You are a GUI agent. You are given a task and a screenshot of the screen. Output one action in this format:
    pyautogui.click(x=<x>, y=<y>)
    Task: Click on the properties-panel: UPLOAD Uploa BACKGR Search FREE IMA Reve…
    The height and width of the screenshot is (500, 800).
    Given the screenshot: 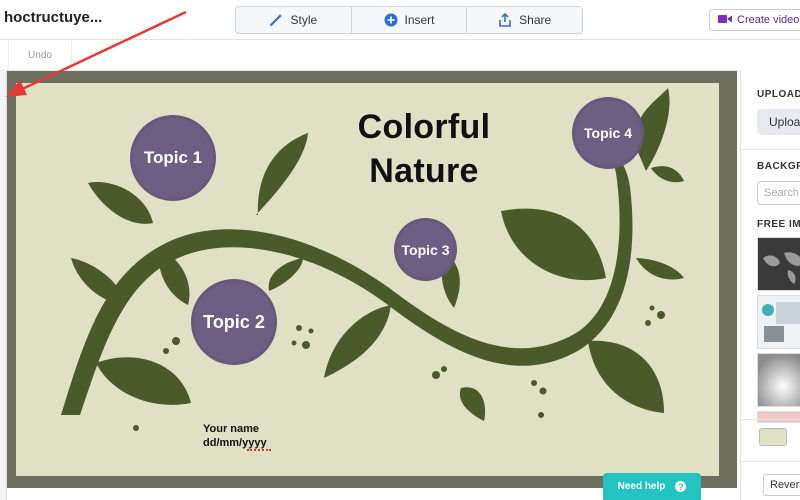 What is the action you would take?
    pyautogui.click(x=770, y=285)
    